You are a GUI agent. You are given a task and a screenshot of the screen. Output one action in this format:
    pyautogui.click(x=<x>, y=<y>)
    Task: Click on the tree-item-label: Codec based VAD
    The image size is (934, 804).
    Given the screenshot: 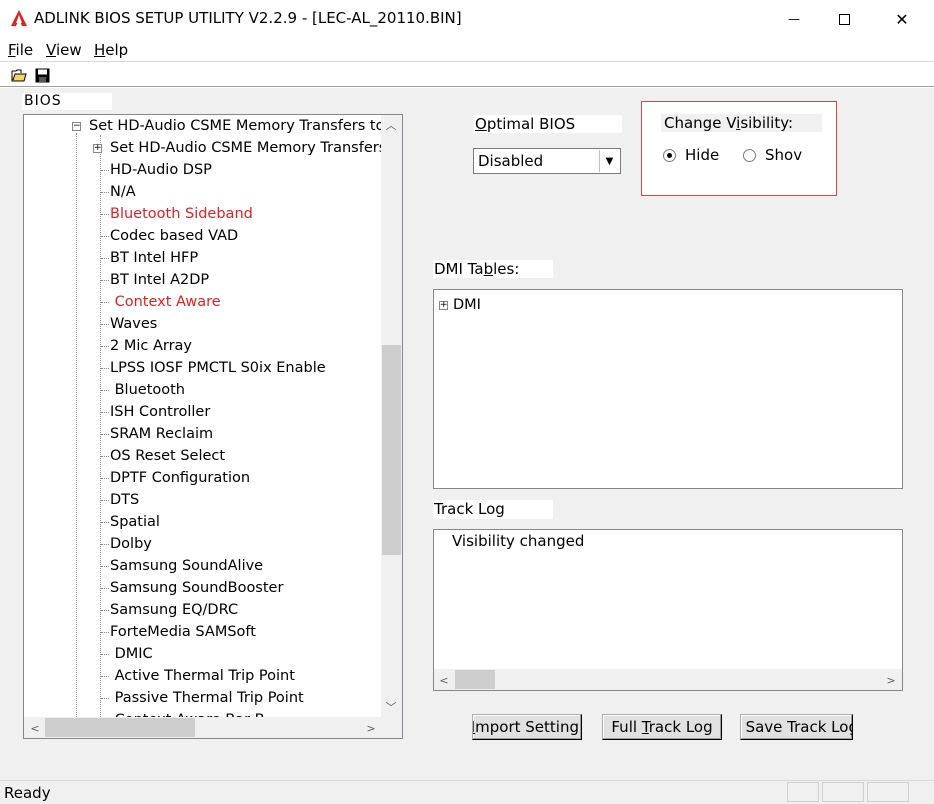 What is the action you would take?
    pyautogui.click(x=174, y=236)
    